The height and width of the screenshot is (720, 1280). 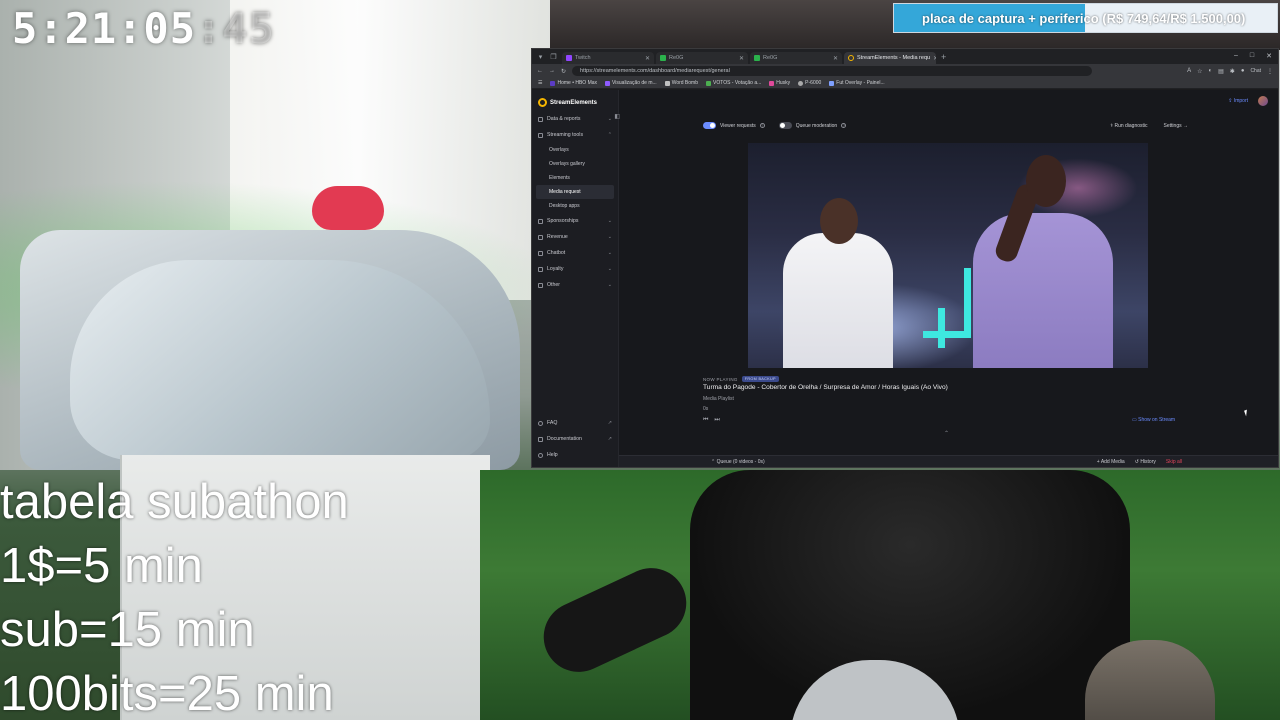 What do you see at coordinates (575, 206) in the screenshot?
I see `sidebar-item-desktop-apps: Desktop apps` at bounding box center [575, 206].